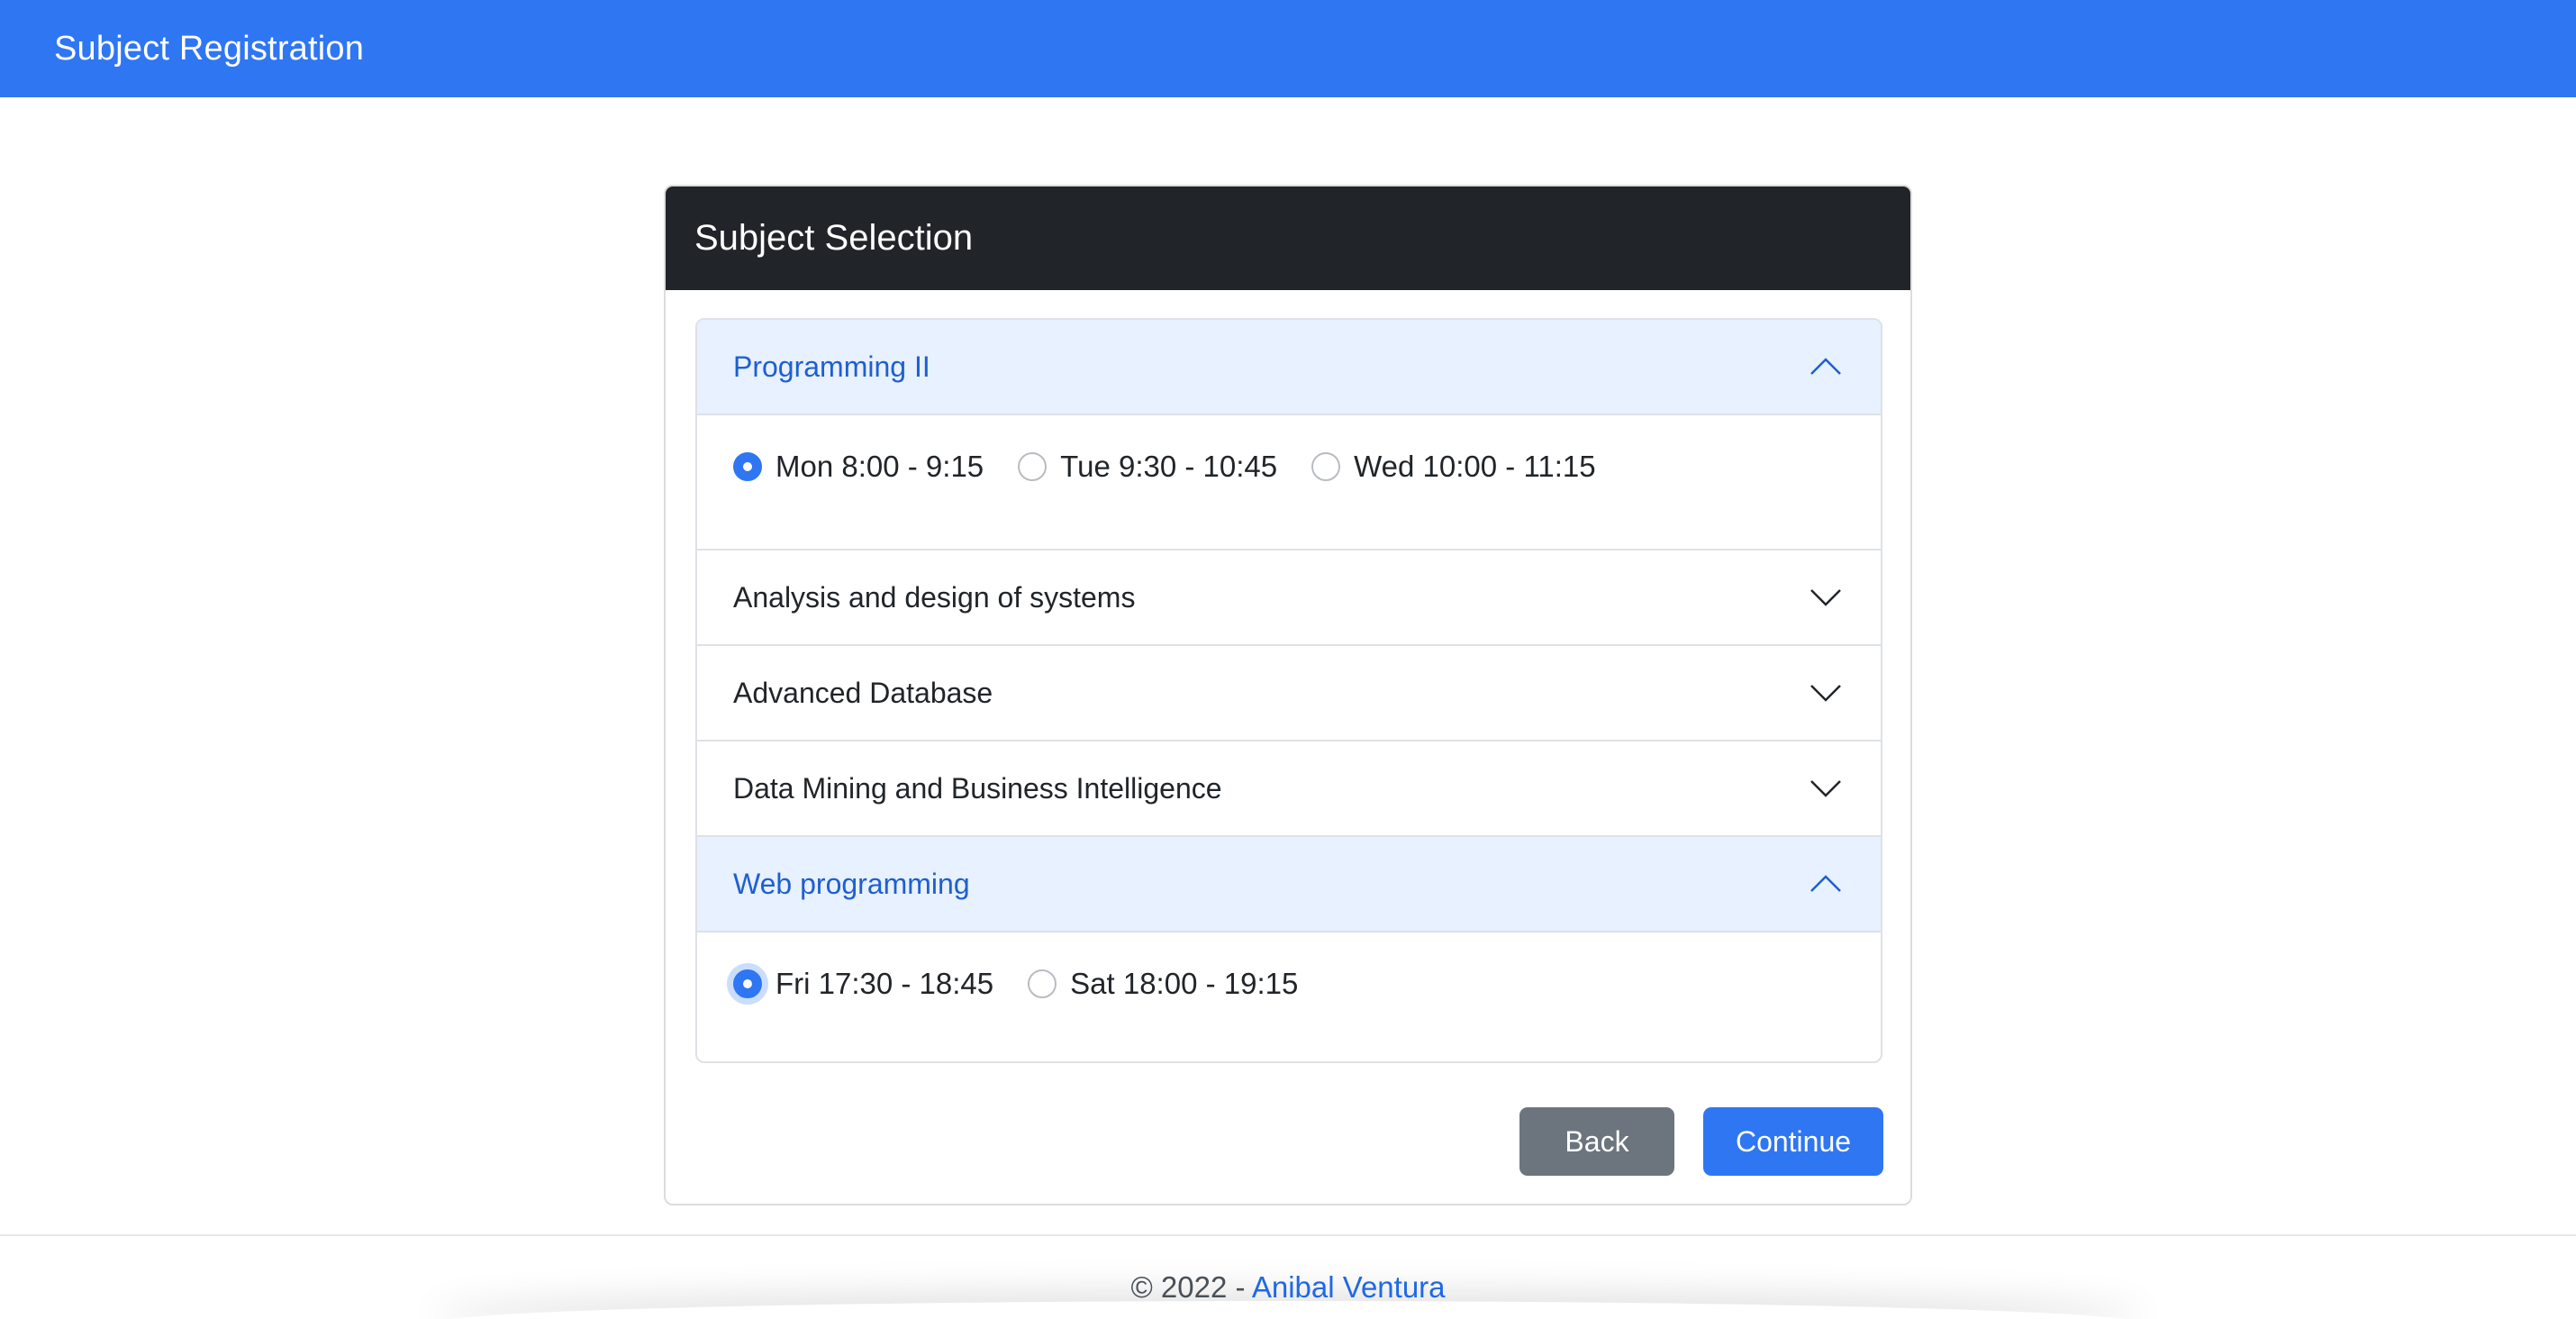  I want to click on schedule-label: Mon 8:00 - 9:15, so click(880, 466).